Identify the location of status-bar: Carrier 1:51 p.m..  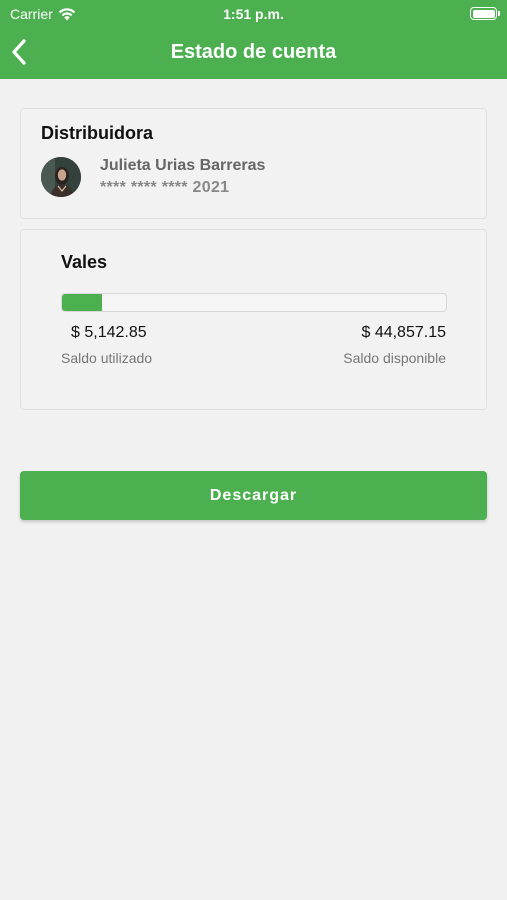
(253, 14).